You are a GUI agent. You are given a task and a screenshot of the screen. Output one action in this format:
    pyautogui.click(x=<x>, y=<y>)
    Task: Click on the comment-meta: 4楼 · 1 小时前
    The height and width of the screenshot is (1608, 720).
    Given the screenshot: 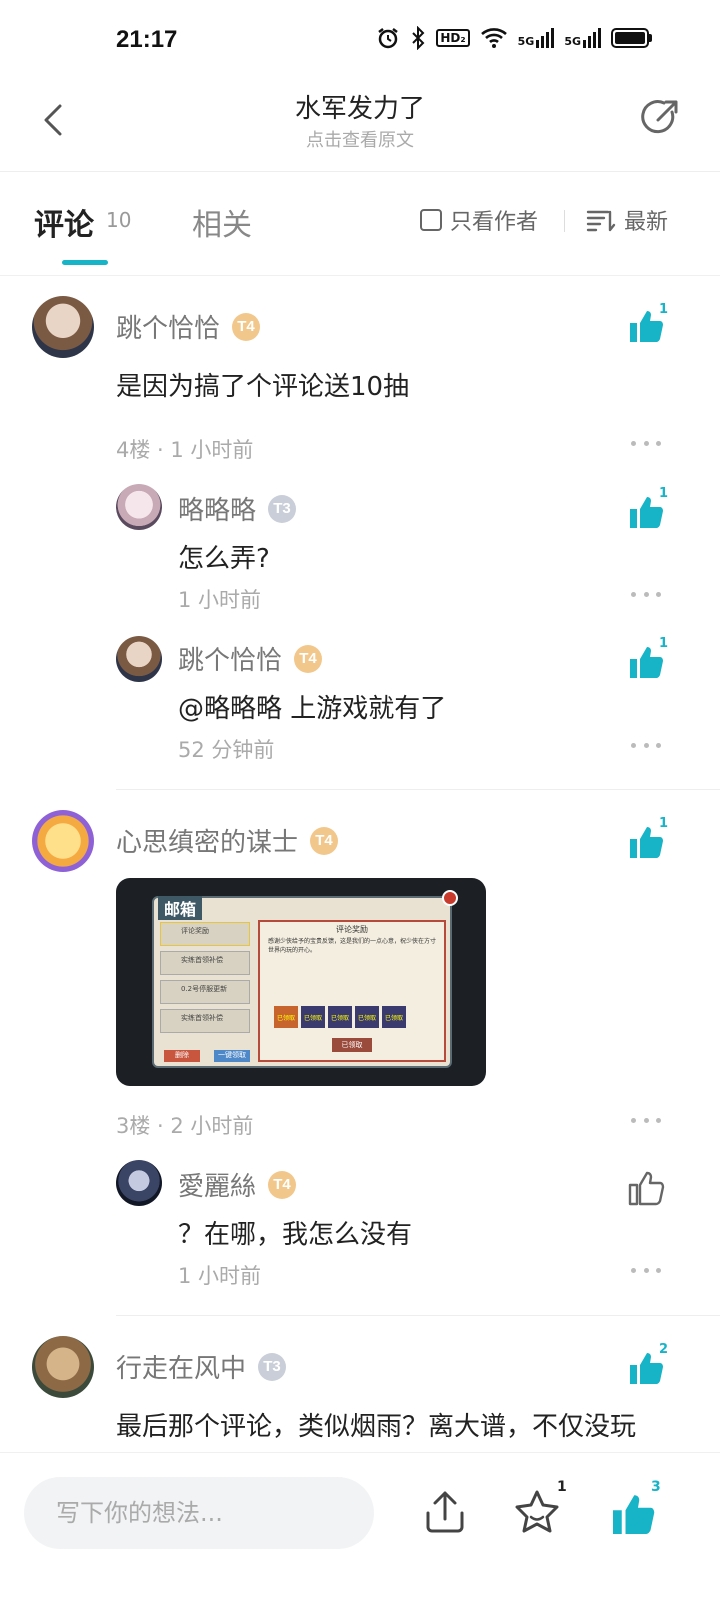 What is the action you would take?
    pyautogui.click(x=185, y=450)
    